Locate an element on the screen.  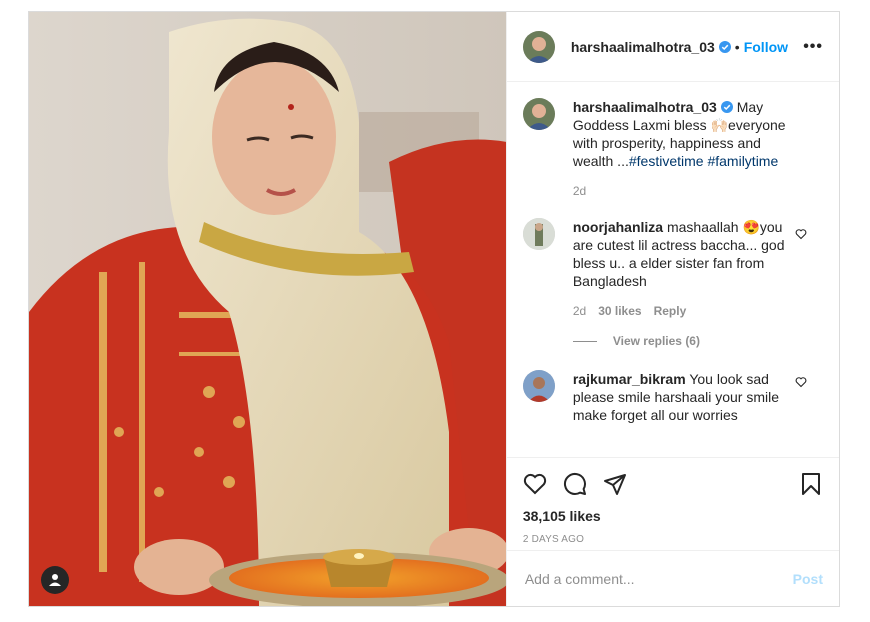
user-tag-button is located at coordinates (55, 580).